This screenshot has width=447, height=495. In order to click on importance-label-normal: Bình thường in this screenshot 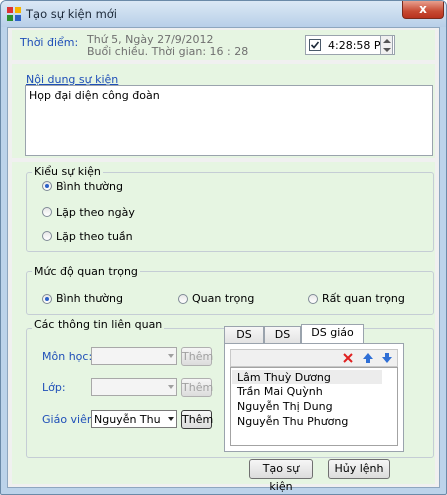, I will do `click(89, 298)`.